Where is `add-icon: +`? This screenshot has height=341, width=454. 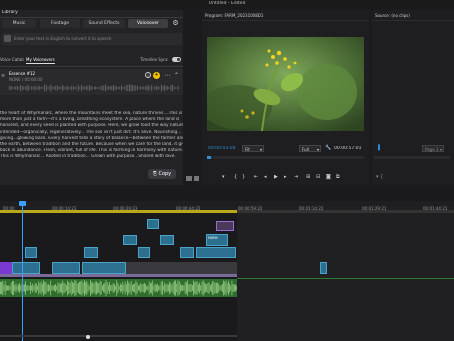
add-icon: + is located at coordinates (156, 75).